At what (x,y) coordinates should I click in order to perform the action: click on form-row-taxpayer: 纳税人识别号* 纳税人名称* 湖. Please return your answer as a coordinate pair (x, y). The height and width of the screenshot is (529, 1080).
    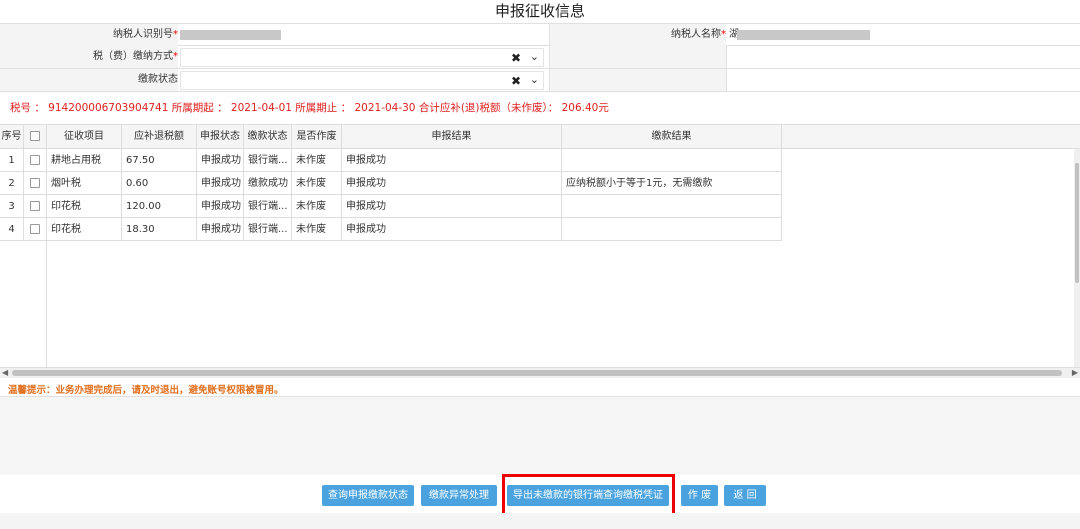
    Looking at the image, I should click on (540, 34).